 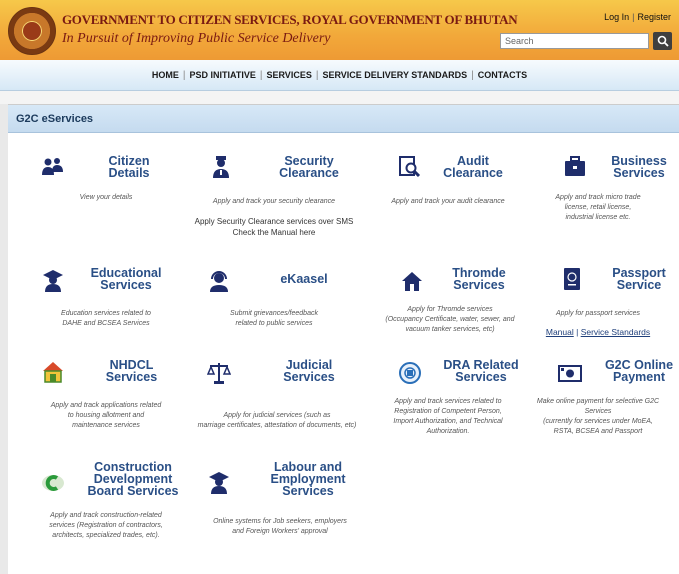 What do you see at coordinates (448, 201) in the screenshot?
I see `service-desc: Apply and track your audit clearance` at bounding box center [448, 201].